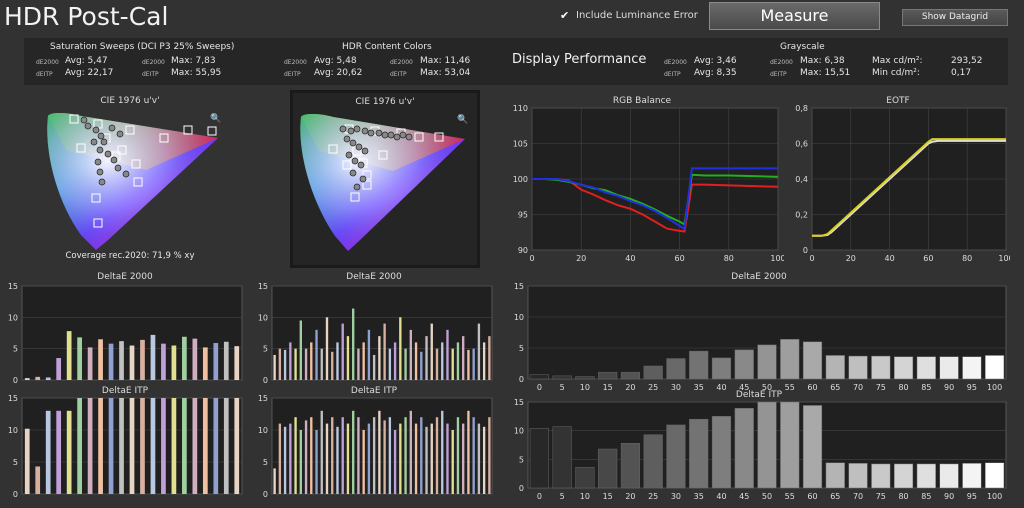 The width and height of the screenshot is (1024, 508). What do you see at coordinates (134, 181) in the screenshot?
I see `cie-plot: 🔍` at bounding box center [134, 181].